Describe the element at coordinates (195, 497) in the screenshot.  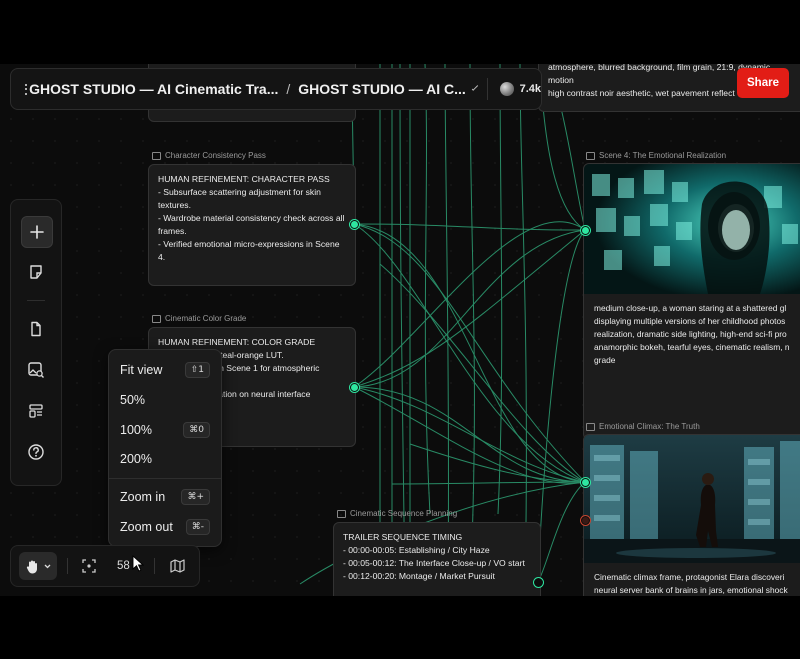
I see `shortcut-badge: ⌘+` at that location.